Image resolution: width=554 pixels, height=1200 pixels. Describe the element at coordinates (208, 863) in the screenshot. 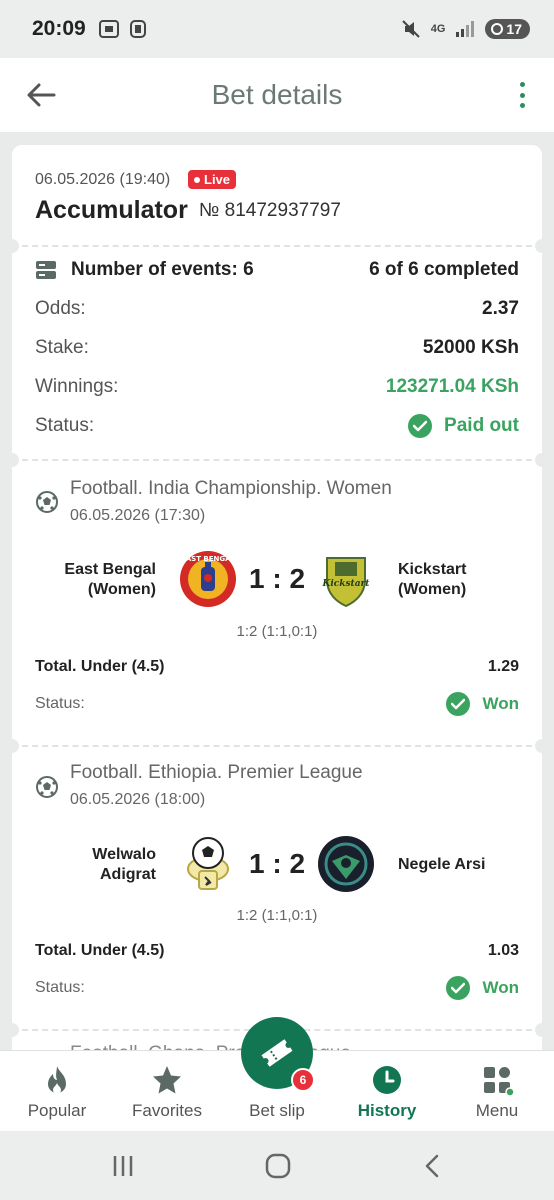

I see `welwalo-adigrat-logo` at that location.